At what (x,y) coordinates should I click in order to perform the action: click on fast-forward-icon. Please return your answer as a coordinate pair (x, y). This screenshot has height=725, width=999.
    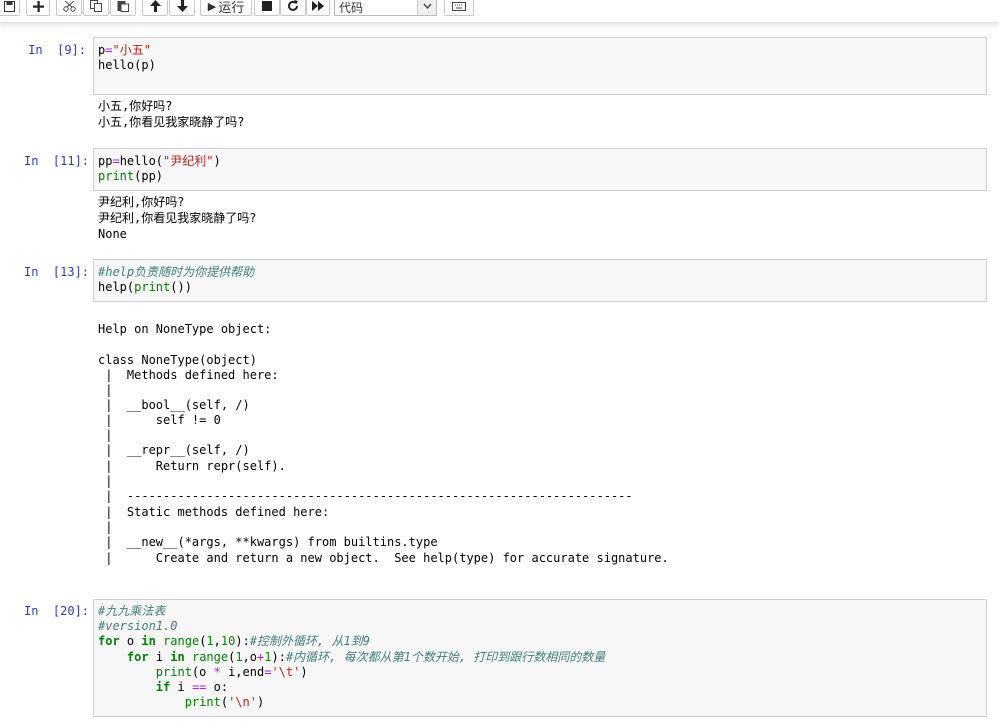
    Looking at the image, I should click on (318, 8).